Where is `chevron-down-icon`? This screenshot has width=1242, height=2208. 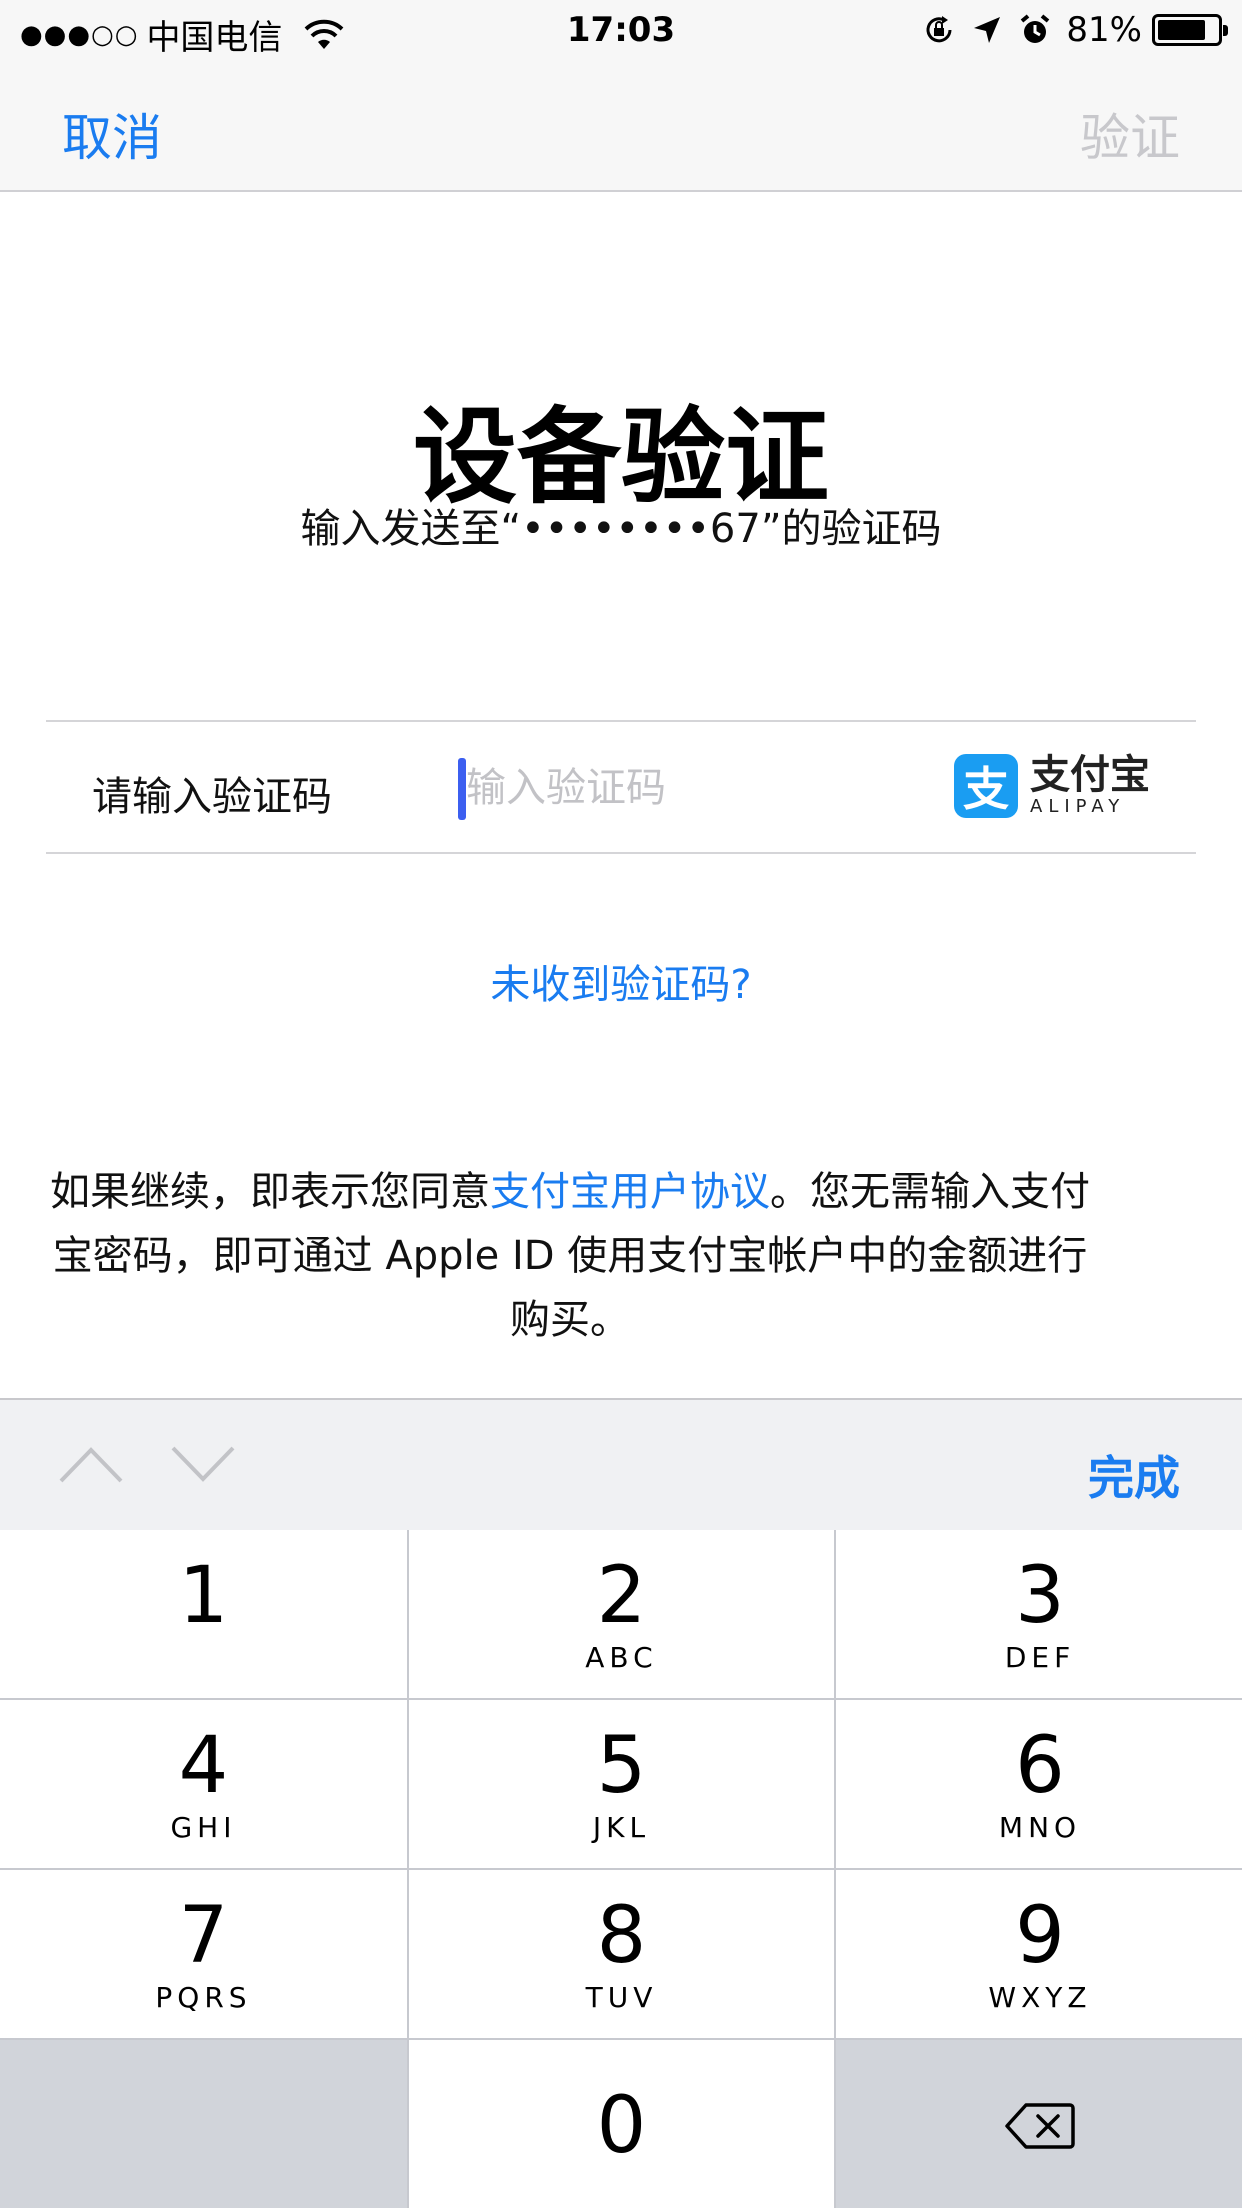
chevron-down-icon is located at coordinates (203, 1464).